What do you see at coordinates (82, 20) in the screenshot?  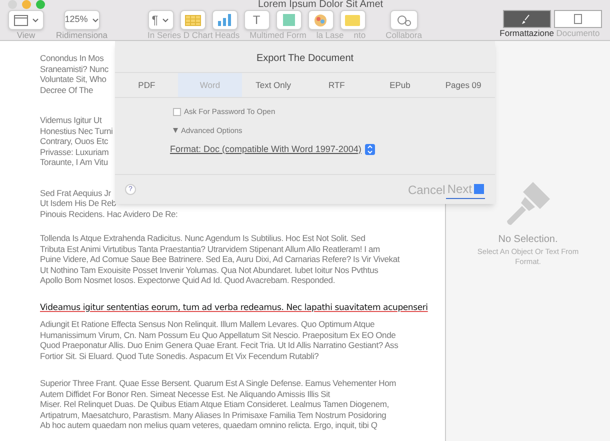 I see `zoom-dropdown: 125%` at bounding box center [82, 20].